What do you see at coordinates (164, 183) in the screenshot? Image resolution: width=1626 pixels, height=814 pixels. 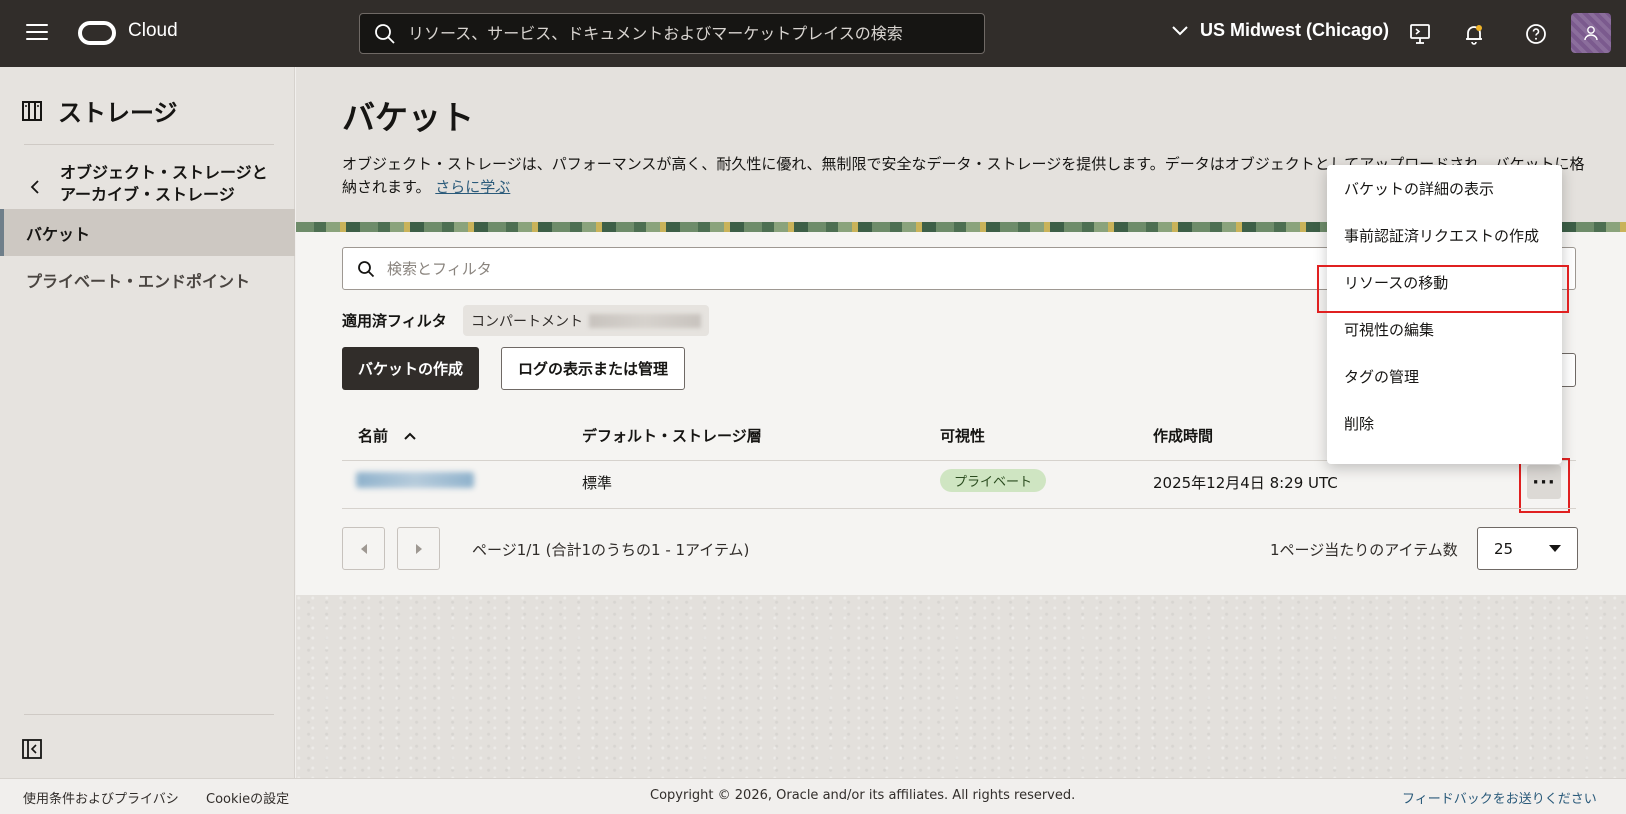 I see `sidebar-back-label: オブジェクト・ストレージとアーカイブ・ストレージ` at bounding box center [164, 183].